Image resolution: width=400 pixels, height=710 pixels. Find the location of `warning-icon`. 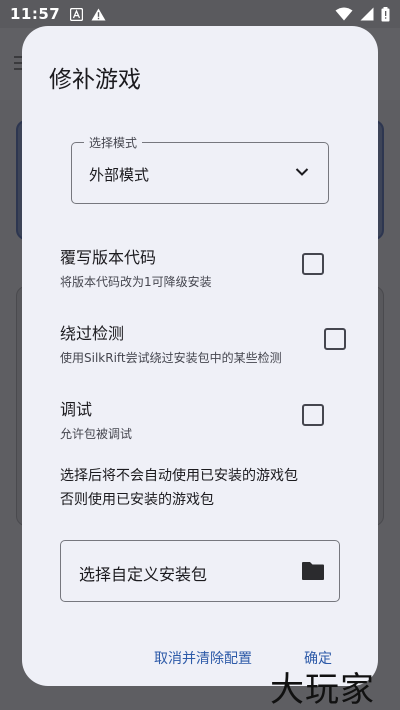

warning-icon is located at coordinates (98, 14).